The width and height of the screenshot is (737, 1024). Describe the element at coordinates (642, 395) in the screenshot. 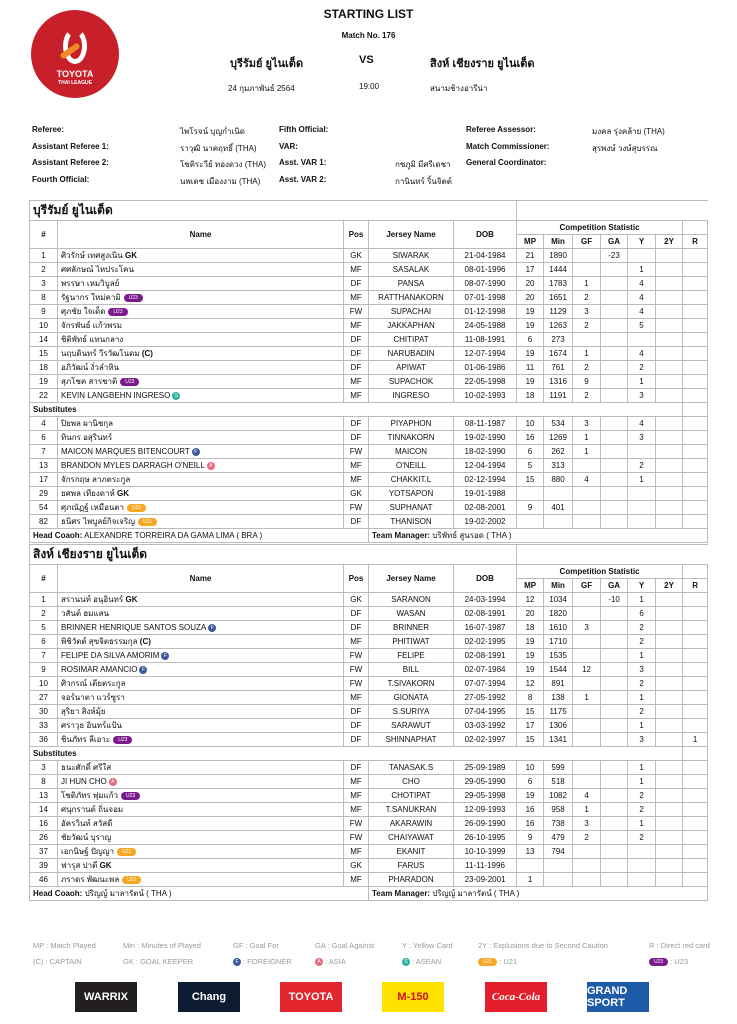

I see `y: 3` at that location.